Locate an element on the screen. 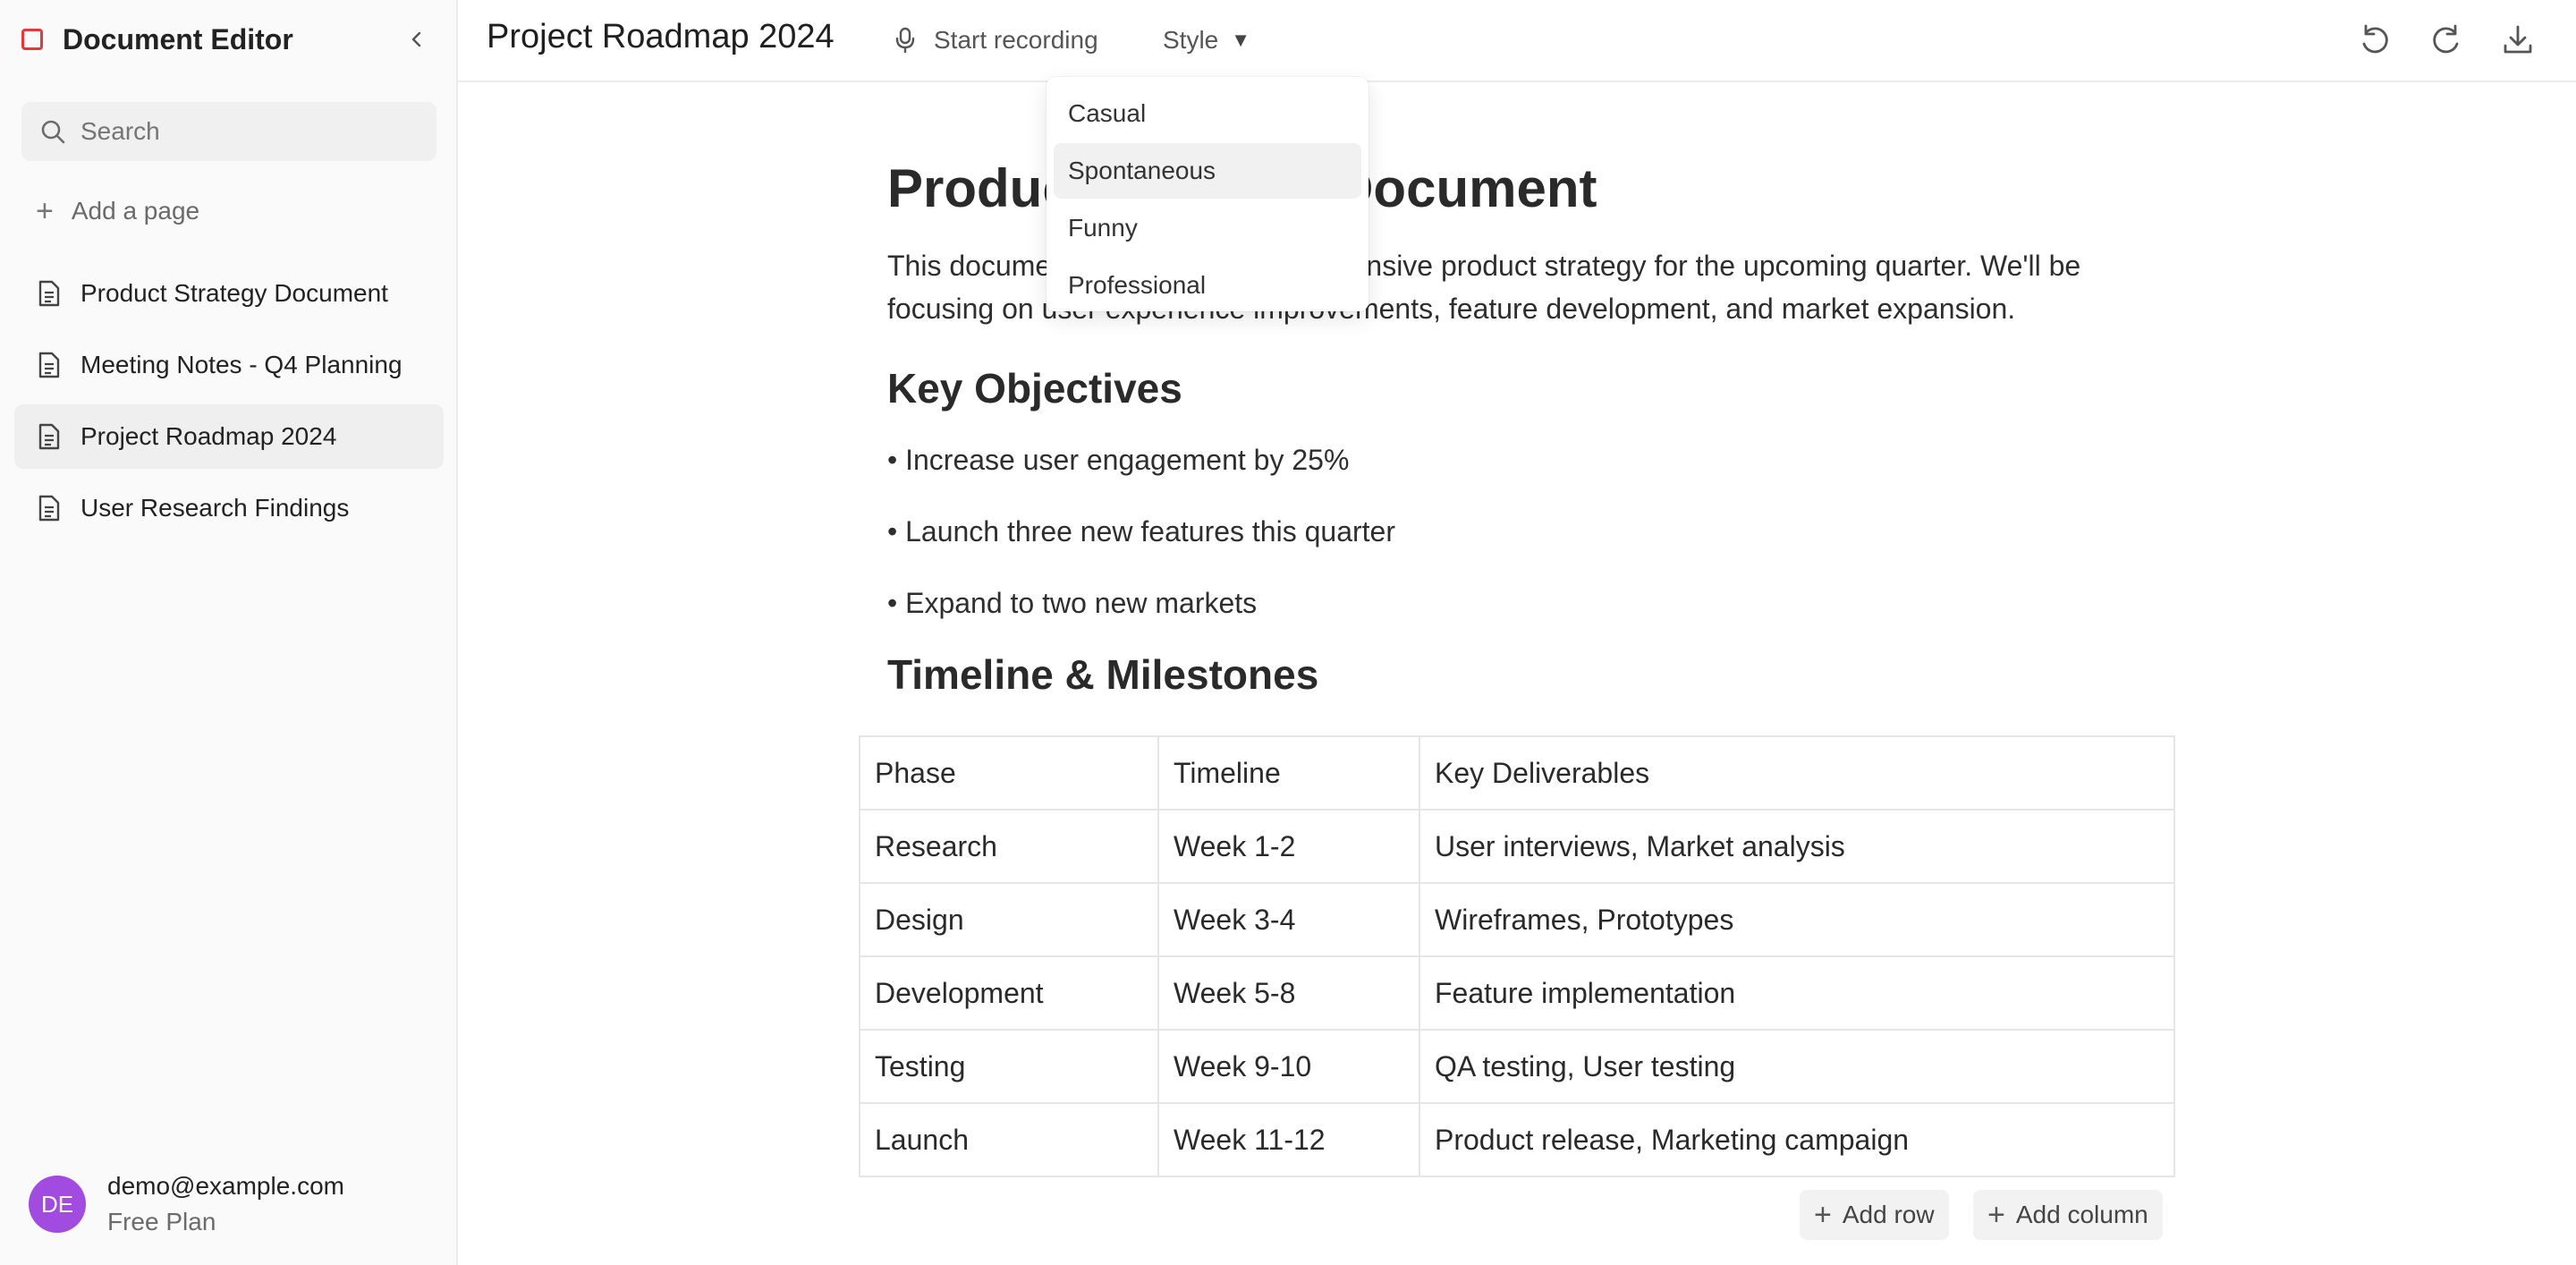 Image resolution: width=2576 pixels, height=1265 pixels. style-dropdown-button: Style ▼ is located at coordinates (1206, 40).